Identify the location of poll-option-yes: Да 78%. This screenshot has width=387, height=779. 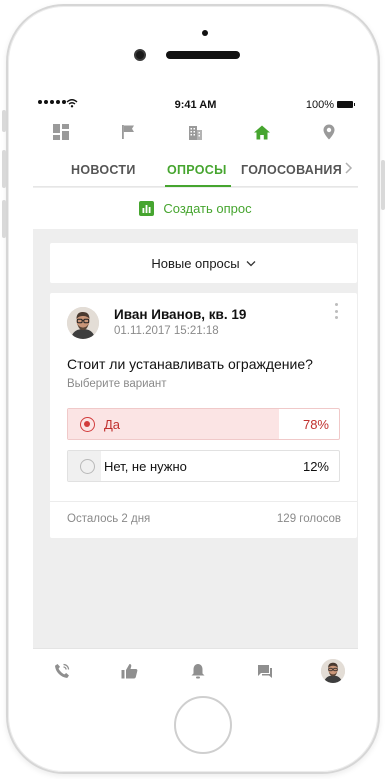
(203, 424).